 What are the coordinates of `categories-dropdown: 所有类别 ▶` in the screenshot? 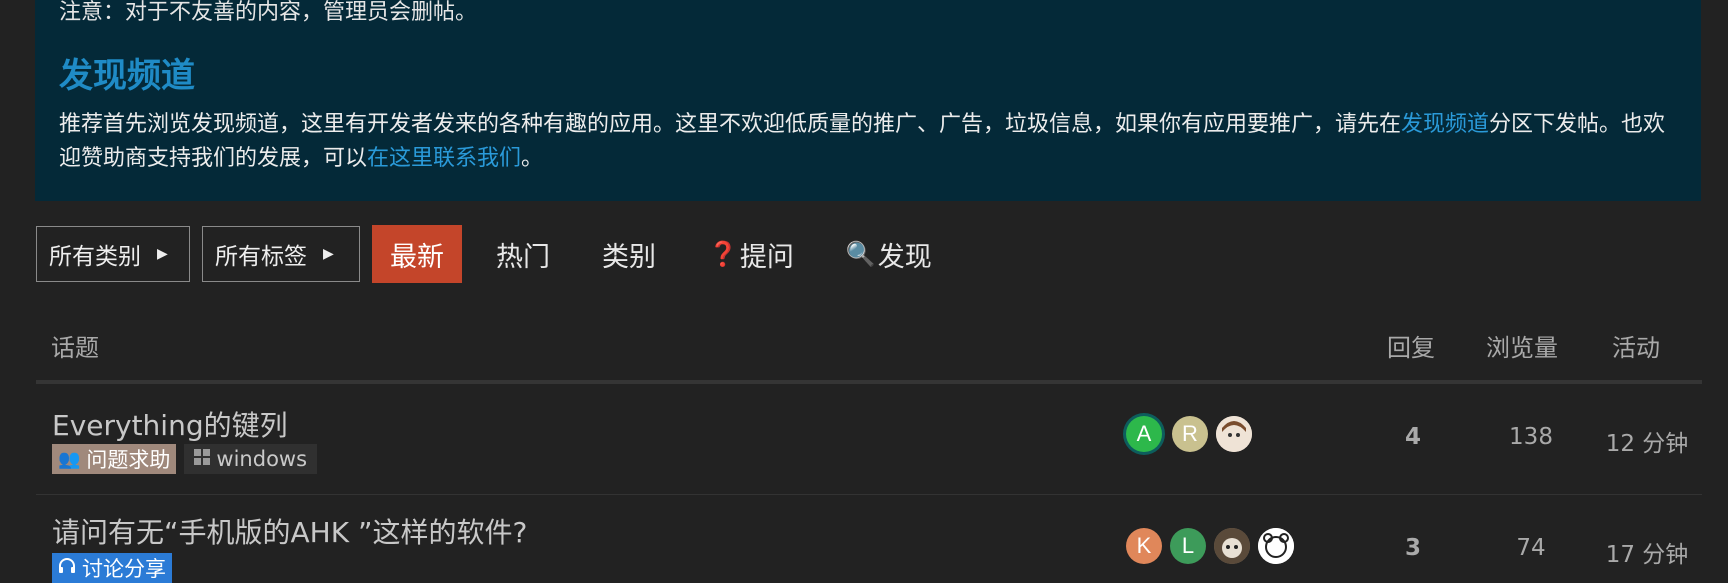 It's located at (113, 254).